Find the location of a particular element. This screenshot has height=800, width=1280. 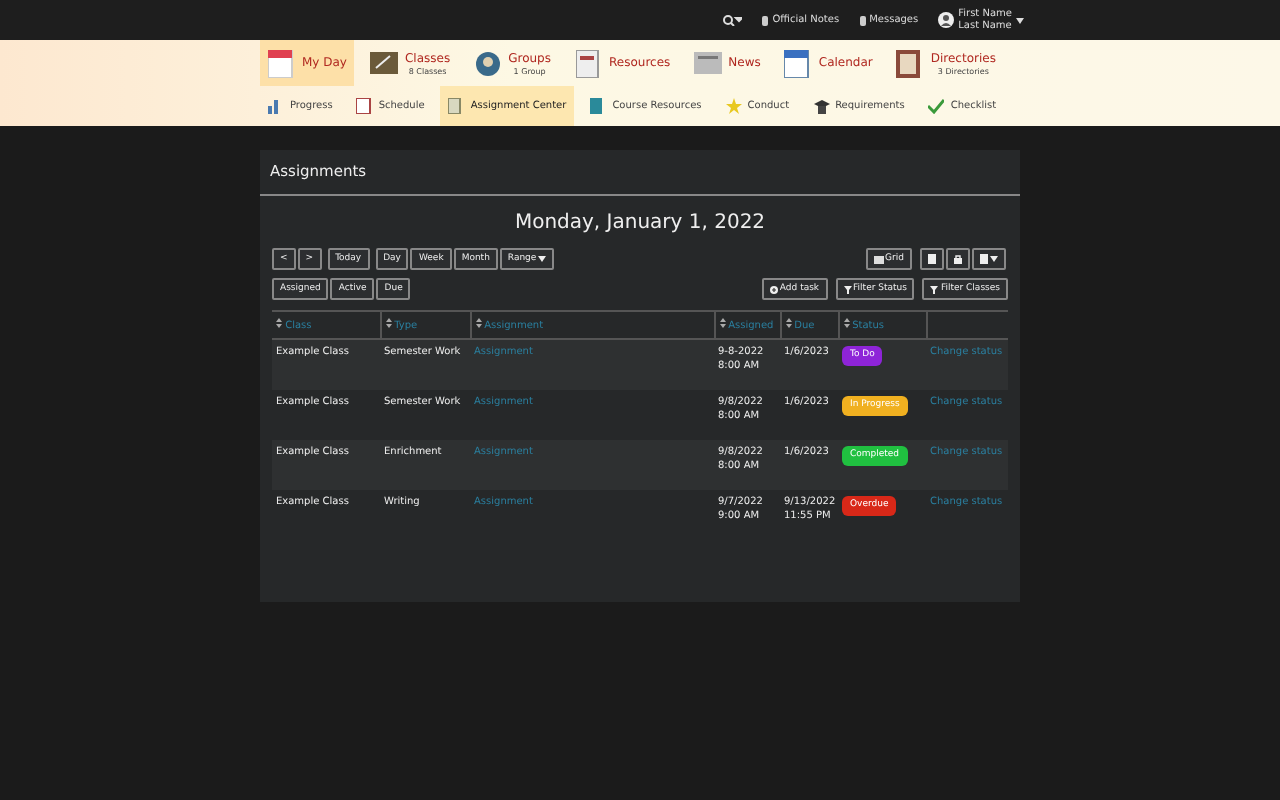

lock-button is located at coordinates (958, 259).